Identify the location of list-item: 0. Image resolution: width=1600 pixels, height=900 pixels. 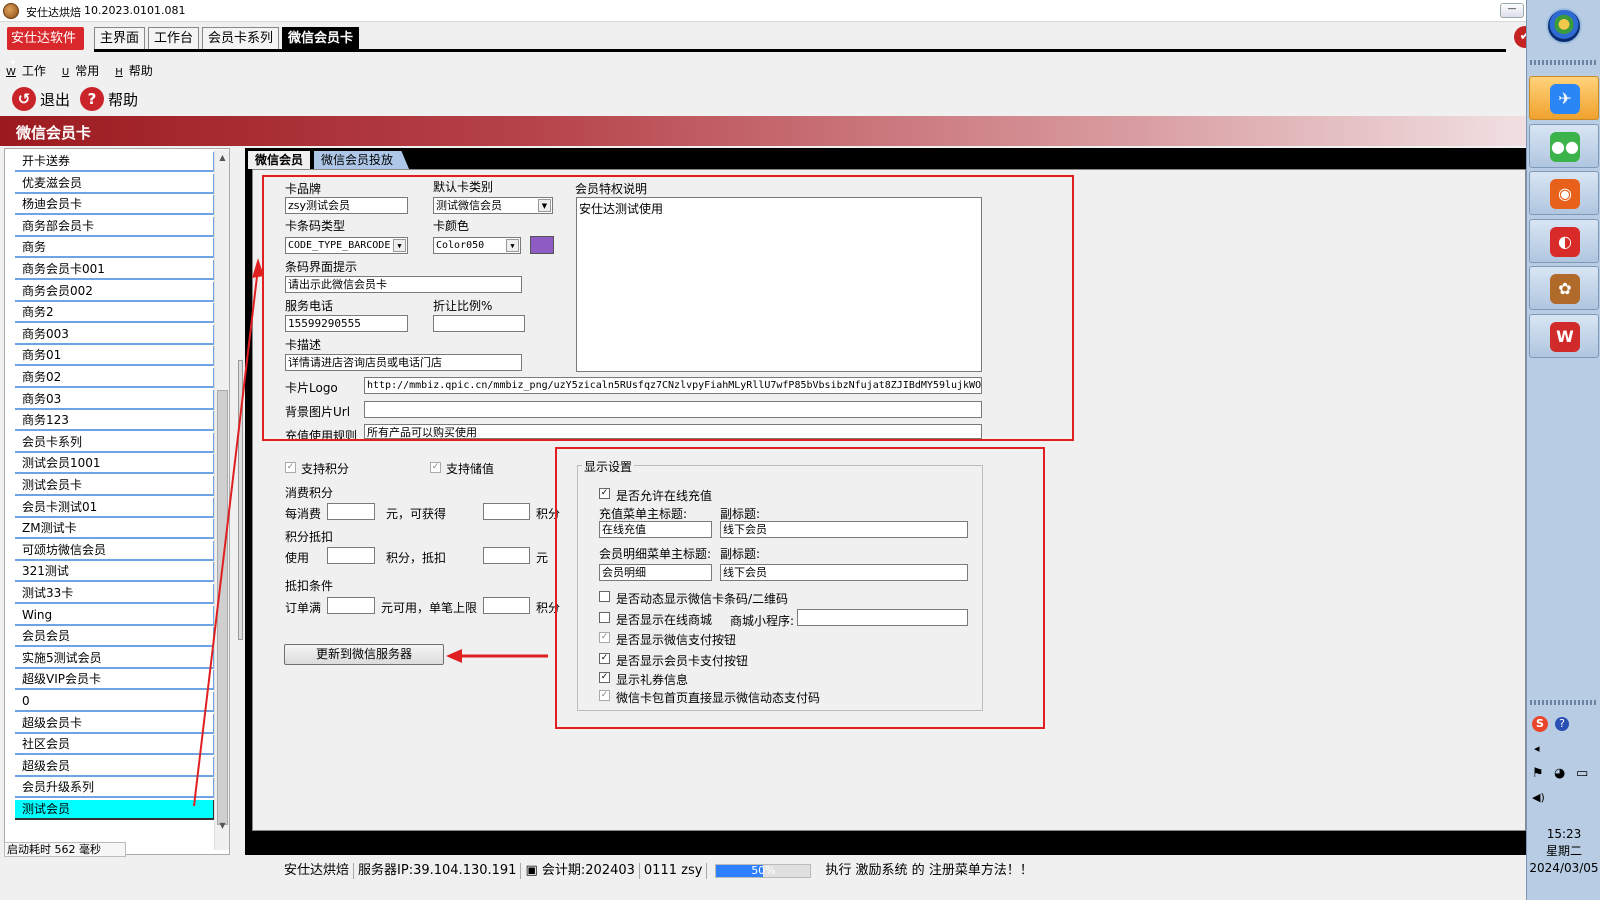
(115, 702).